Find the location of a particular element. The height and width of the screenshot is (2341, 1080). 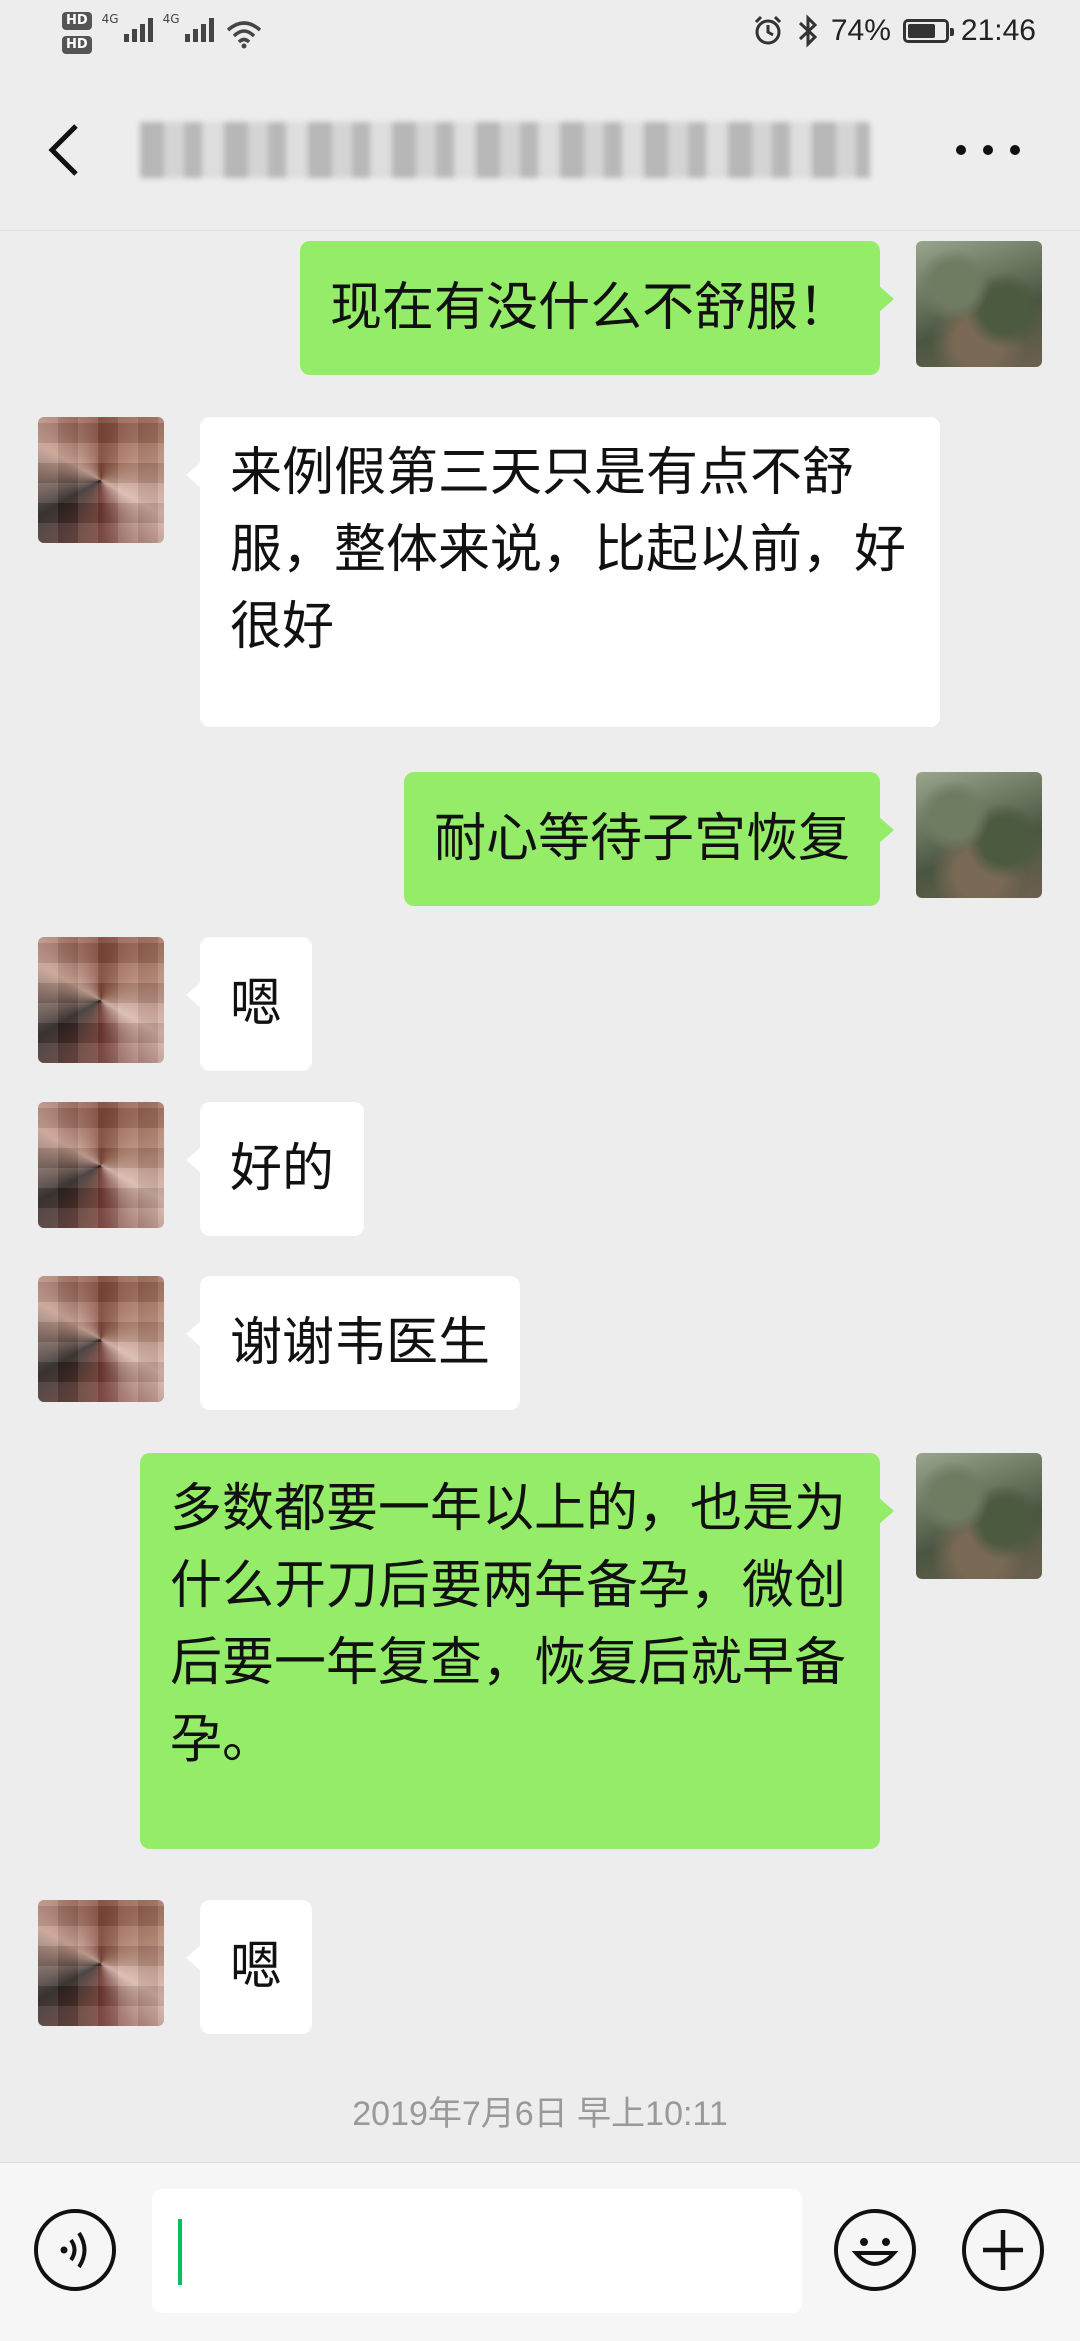

voice-icon is located at coordinates (73, 2250).